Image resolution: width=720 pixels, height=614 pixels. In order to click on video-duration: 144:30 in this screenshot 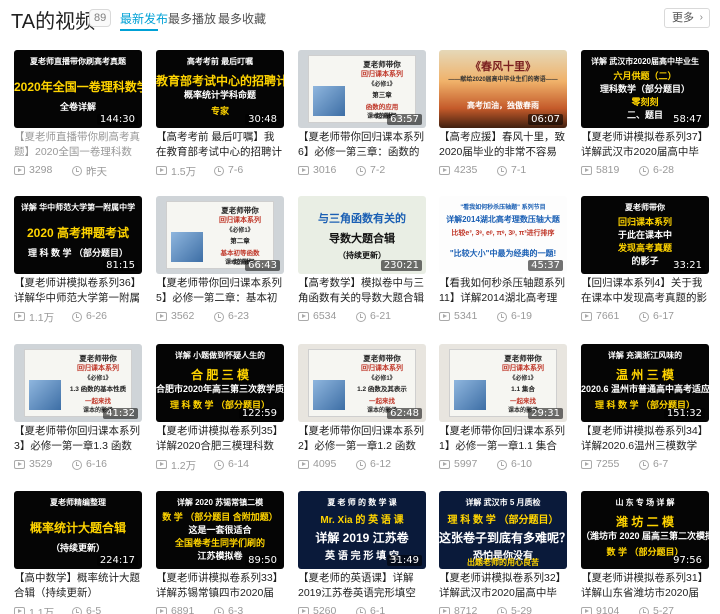, I will do `click(117, 119)`.